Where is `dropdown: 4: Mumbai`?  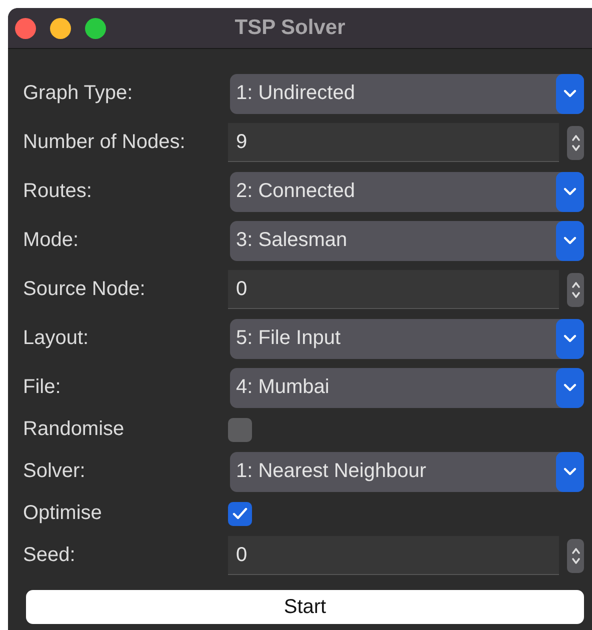 dropdown: 4: Mumbai is located at coordinates (407, 388).